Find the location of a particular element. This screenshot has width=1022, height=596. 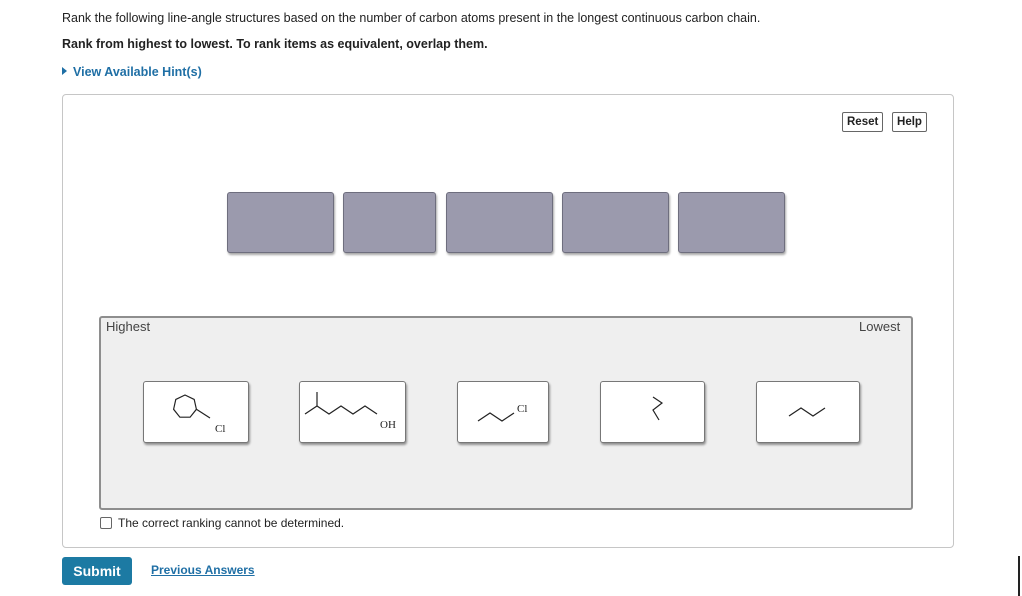

item-card-branched-alcohol: OH is located at coordinates (352, 412).